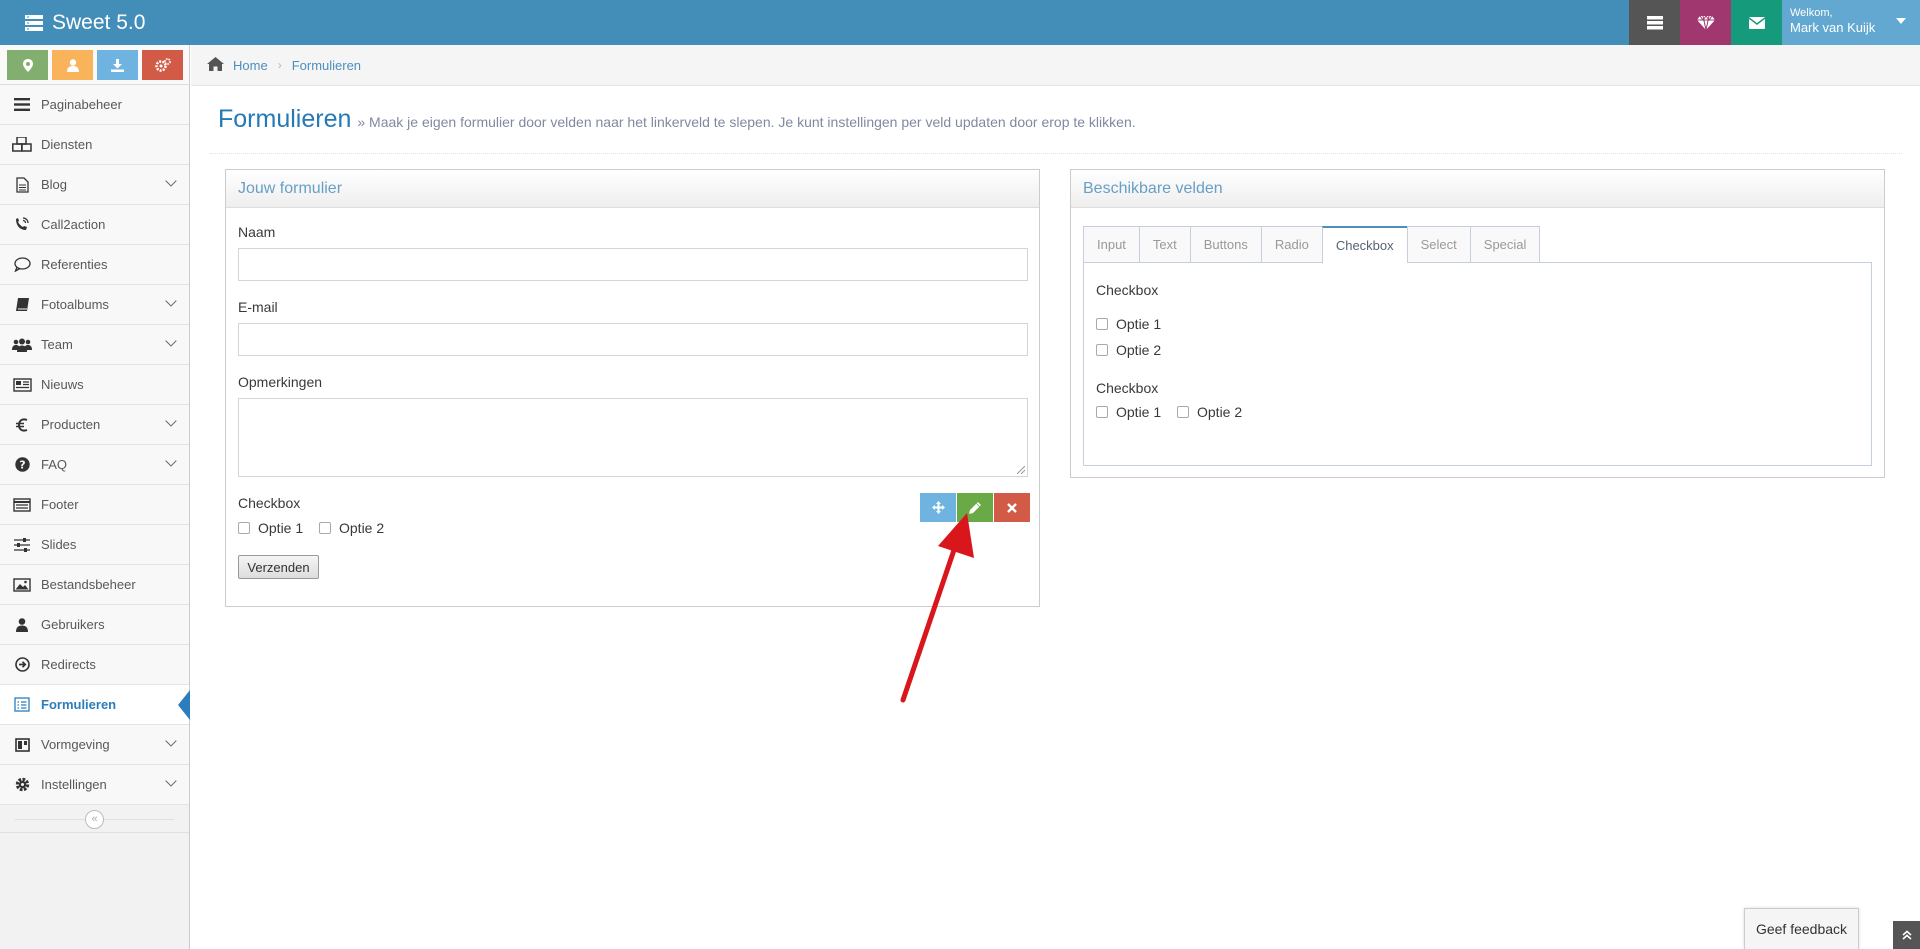 This screenshot has width=1920, height=949. Describe the element at coordinates (1164, 244) in the screenshot. I see `tab-text: Text` at that location.